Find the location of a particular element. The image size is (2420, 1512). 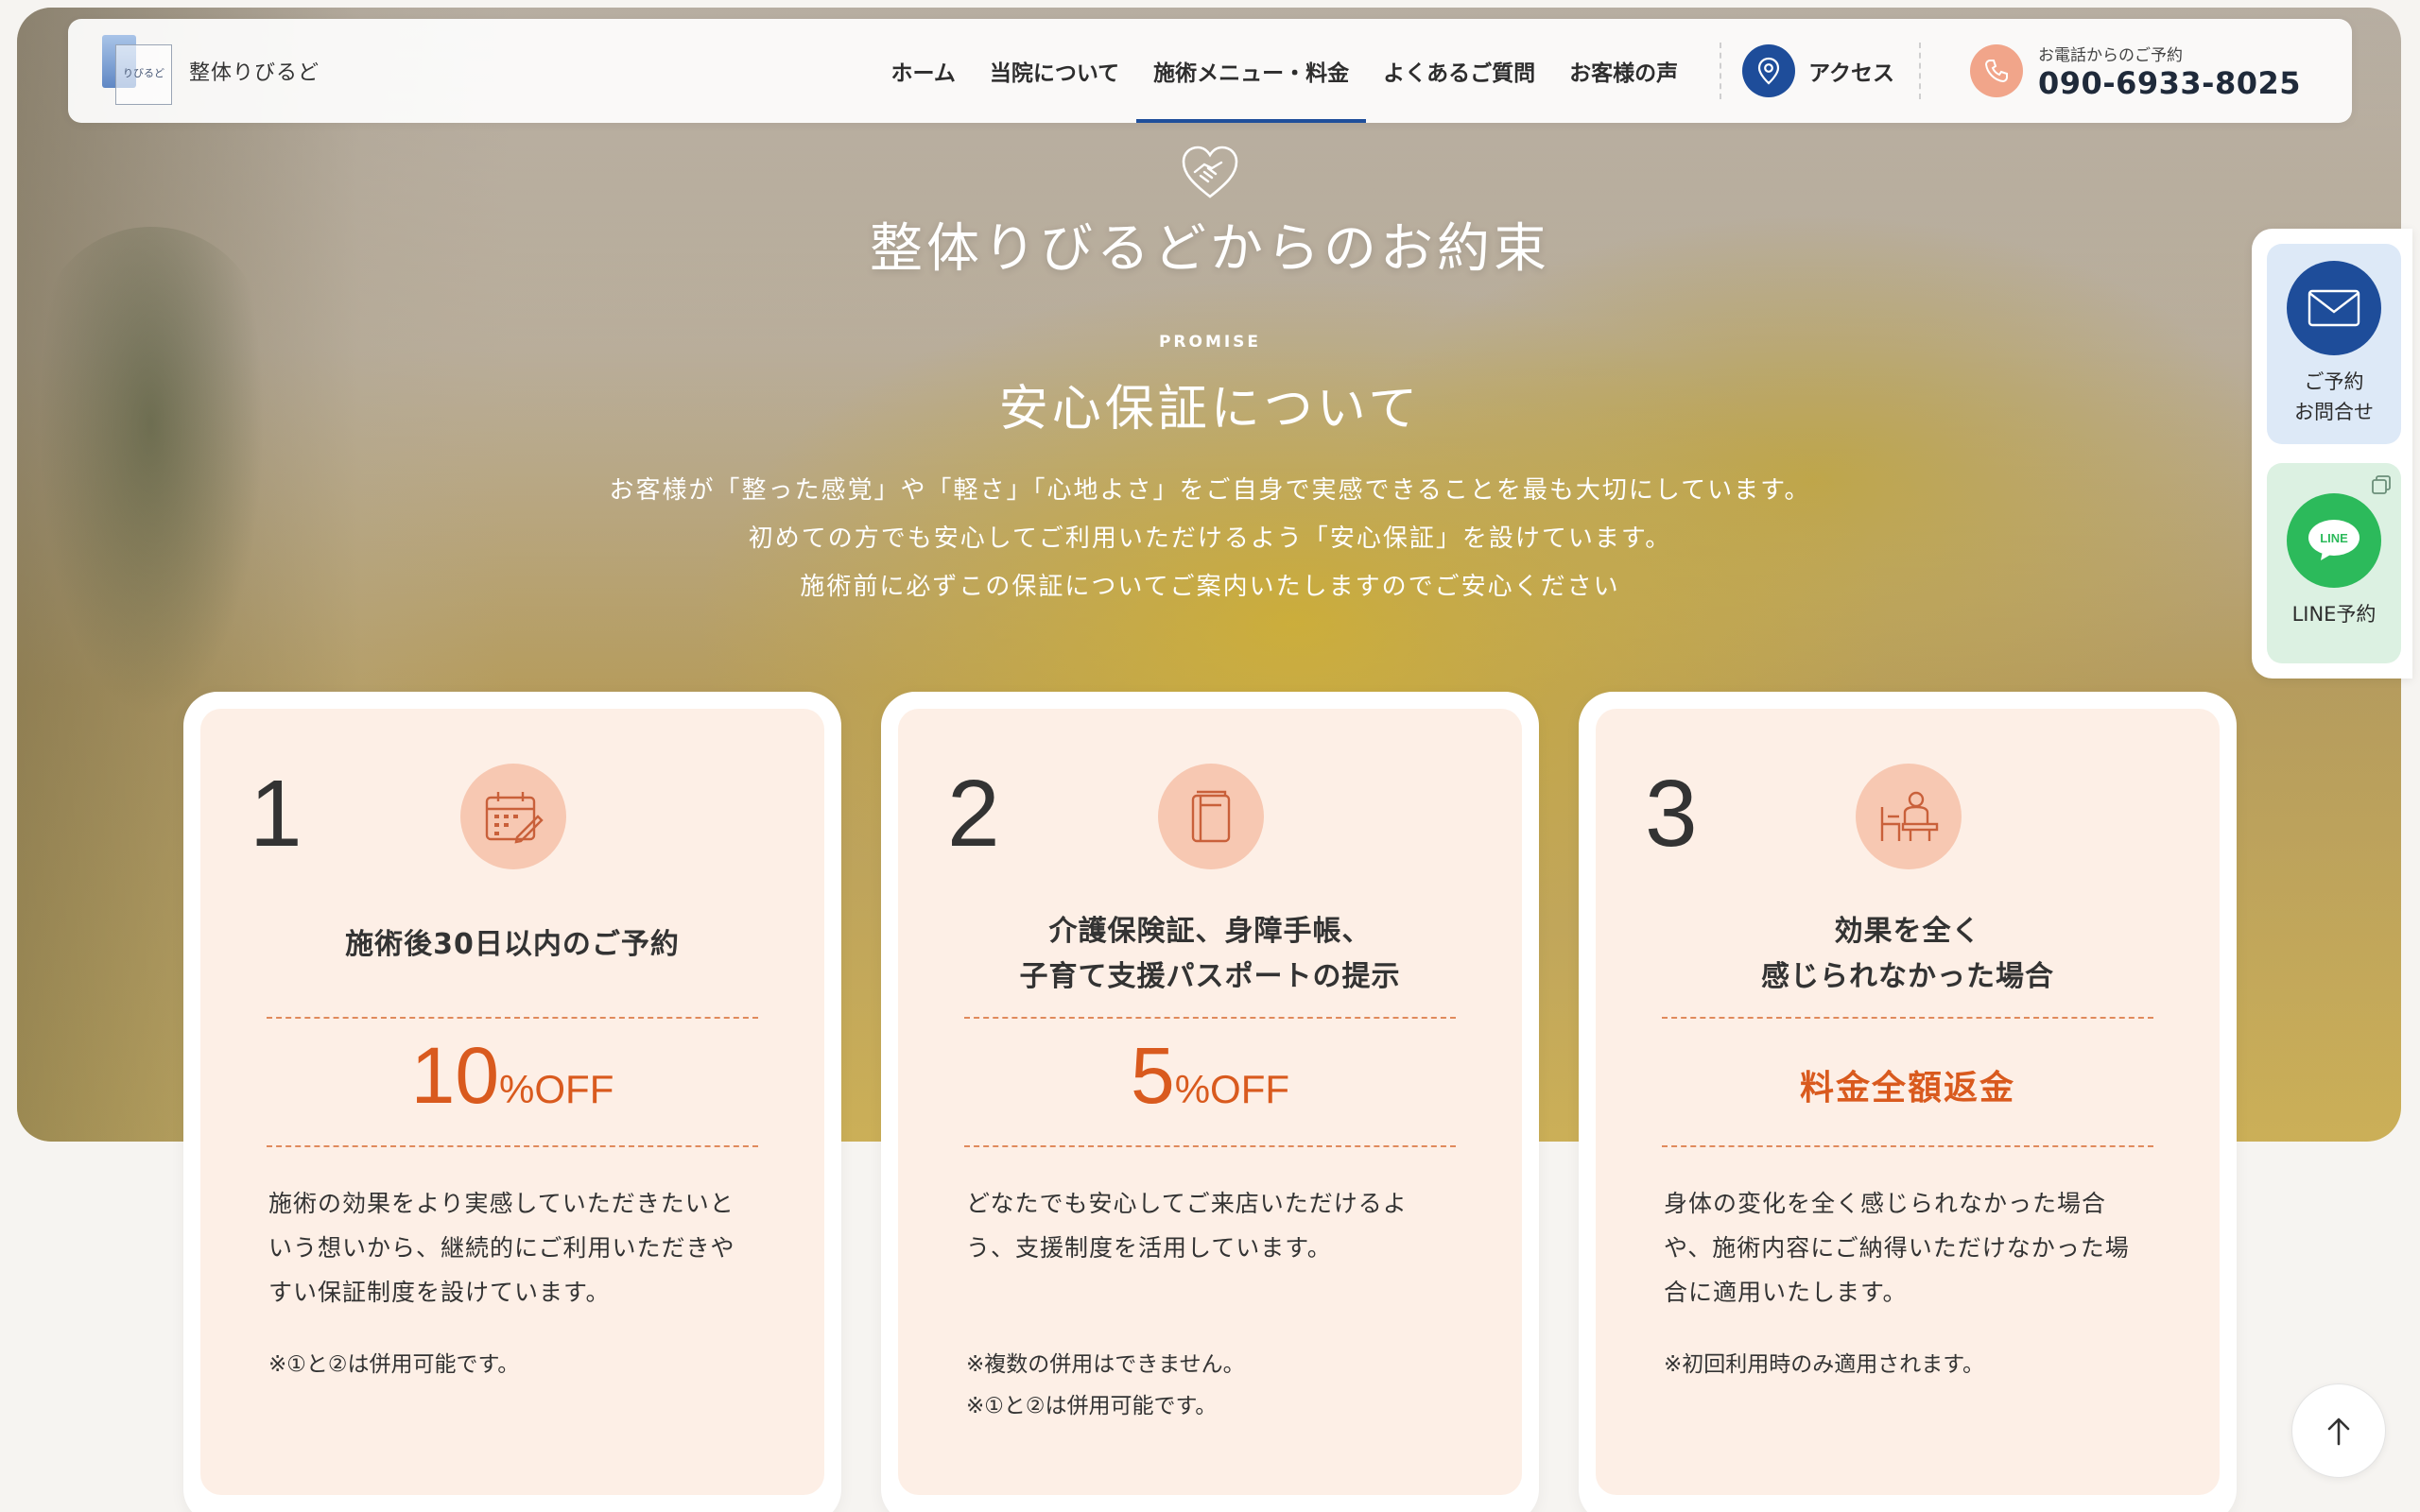

contact-label: ご予約 お問合せ is located at coordinates (2334, 397).